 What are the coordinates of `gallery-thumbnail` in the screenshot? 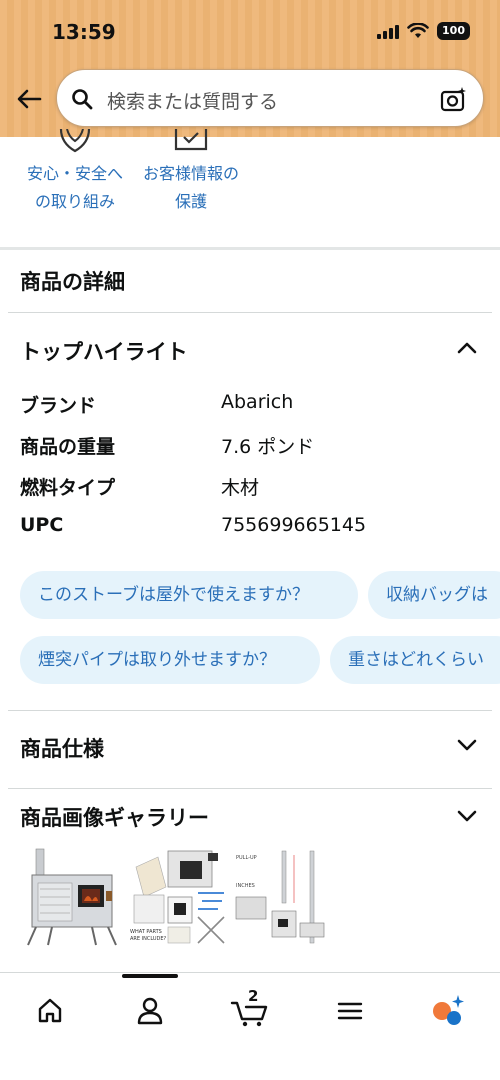 It's located at (72, 897).